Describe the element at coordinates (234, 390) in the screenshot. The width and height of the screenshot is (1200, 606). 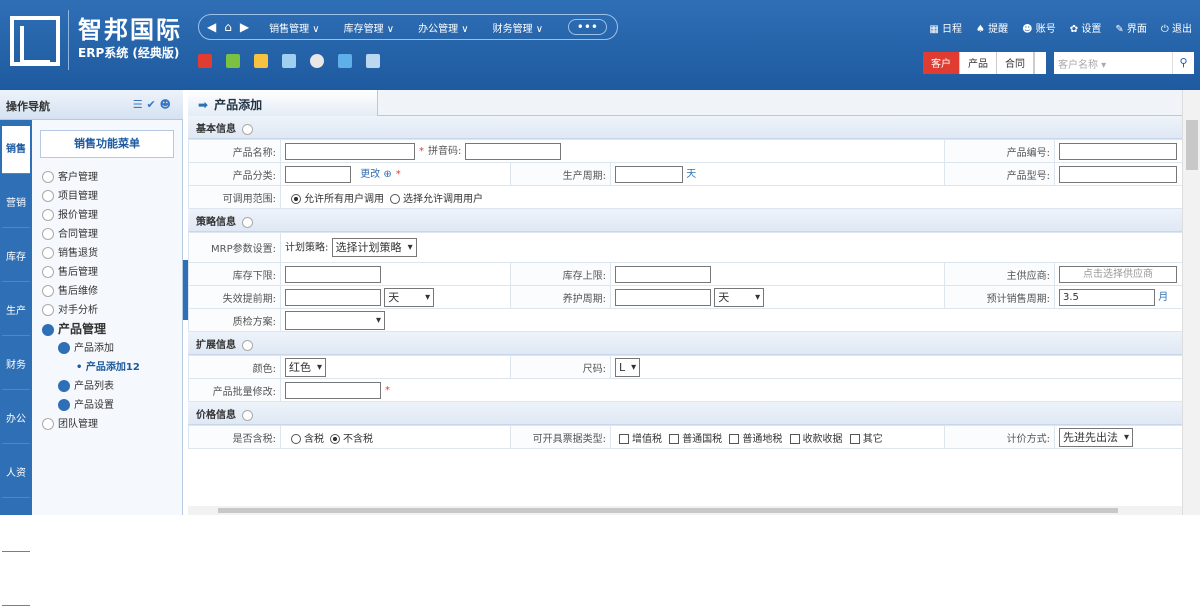
I see `batch-label: 产品批量修改:` at that location.